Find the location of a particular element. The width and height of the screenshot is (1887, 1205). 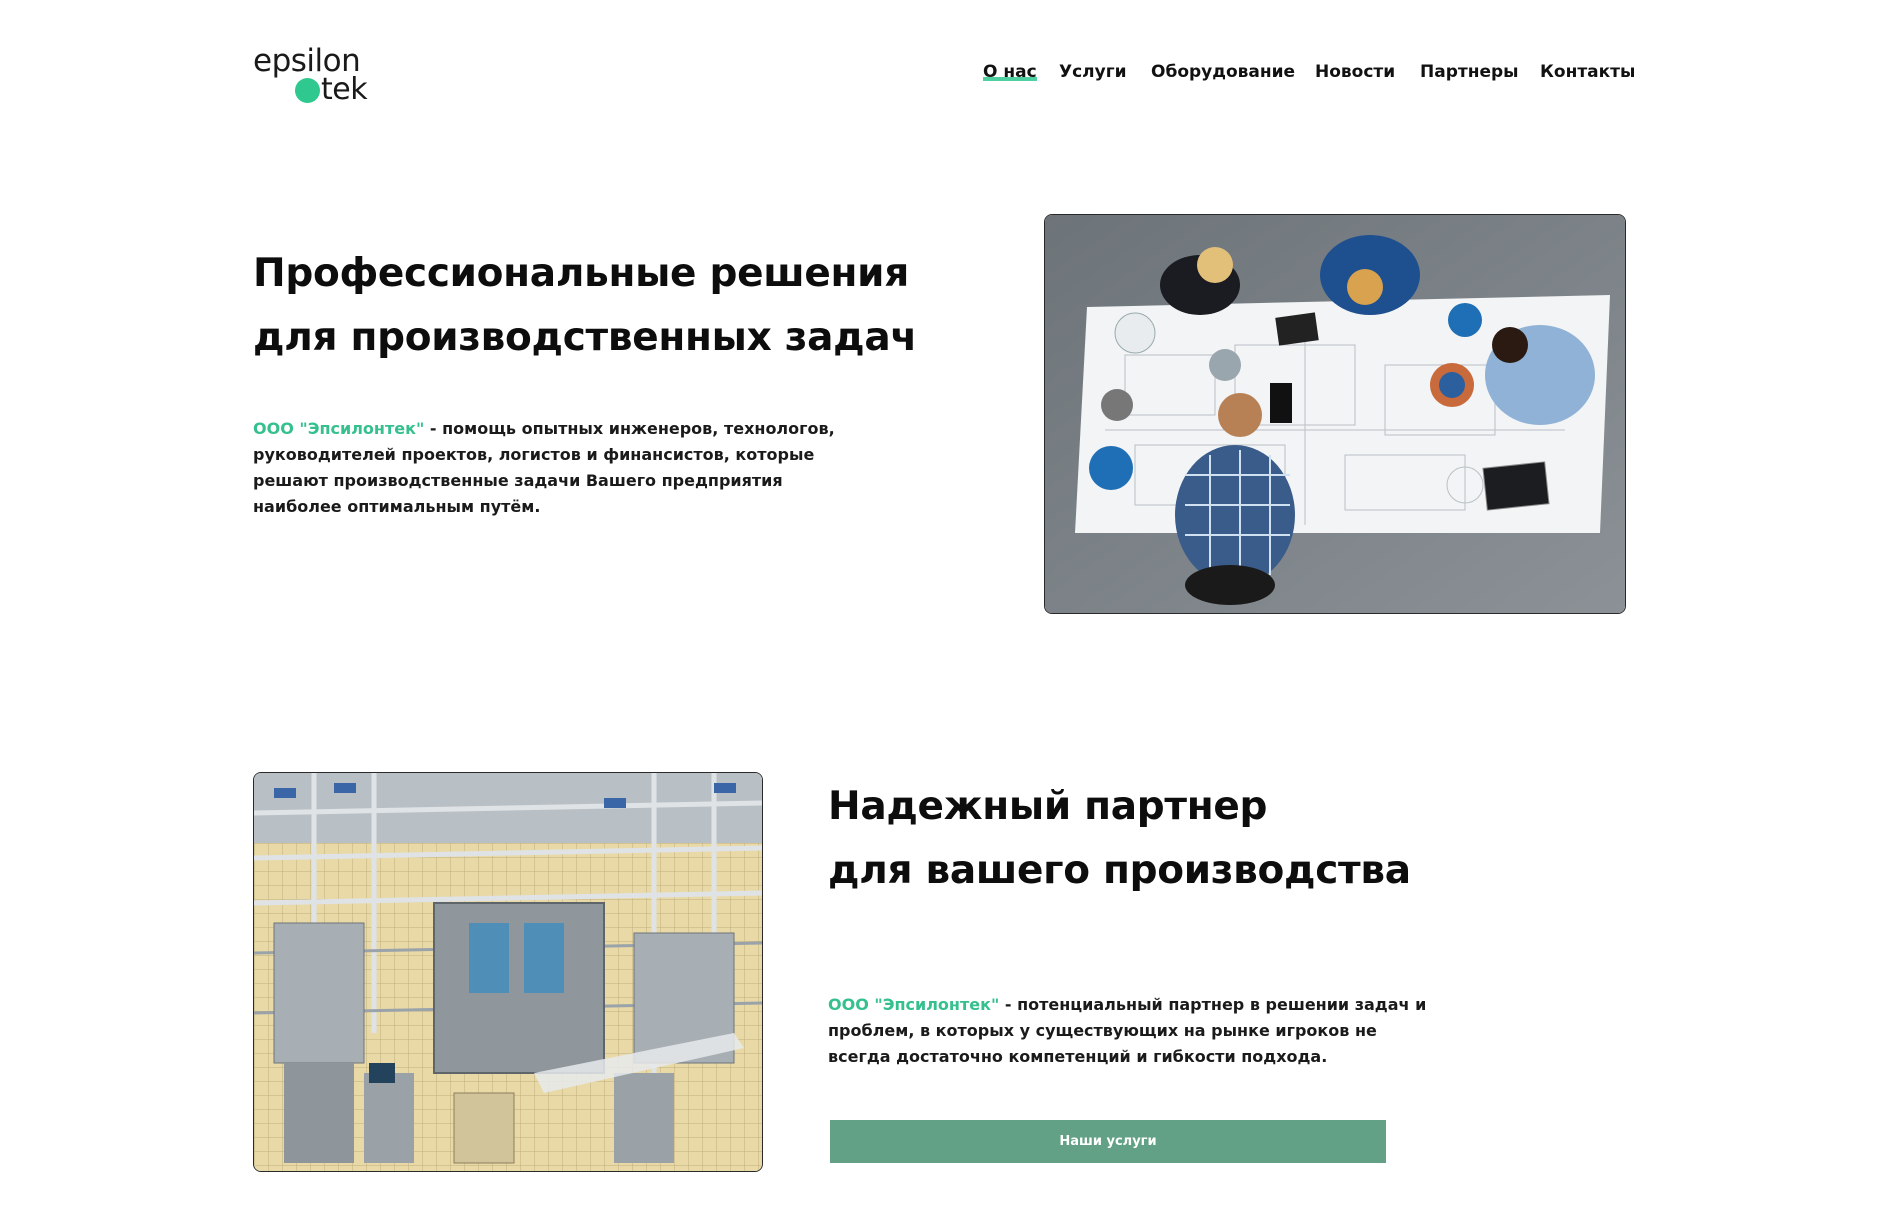

factory-image is located at coordinates (508, 972).